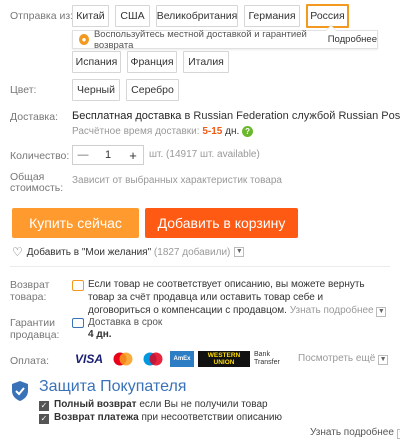  Describe the element at coordinates (136, 131) in the screenshot. I see `eta-label: Расчётное время доставки:` at that location.